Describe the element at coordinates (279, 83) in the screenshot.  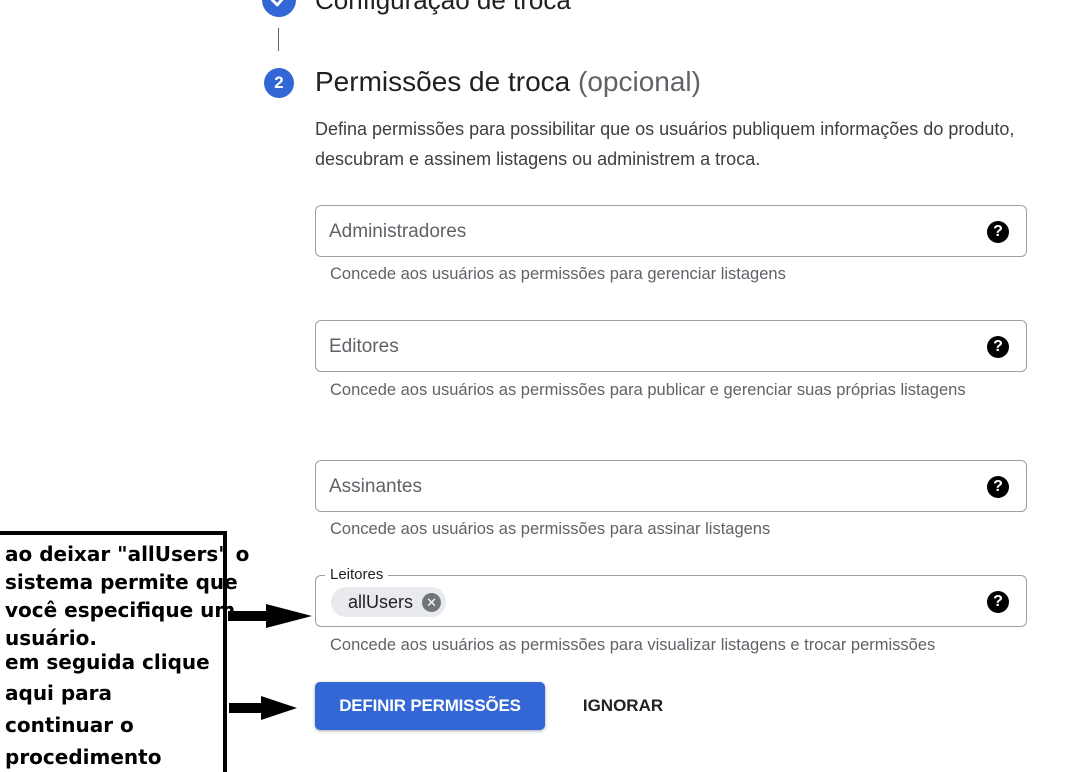
I see `step-2-number: 2` at that location.